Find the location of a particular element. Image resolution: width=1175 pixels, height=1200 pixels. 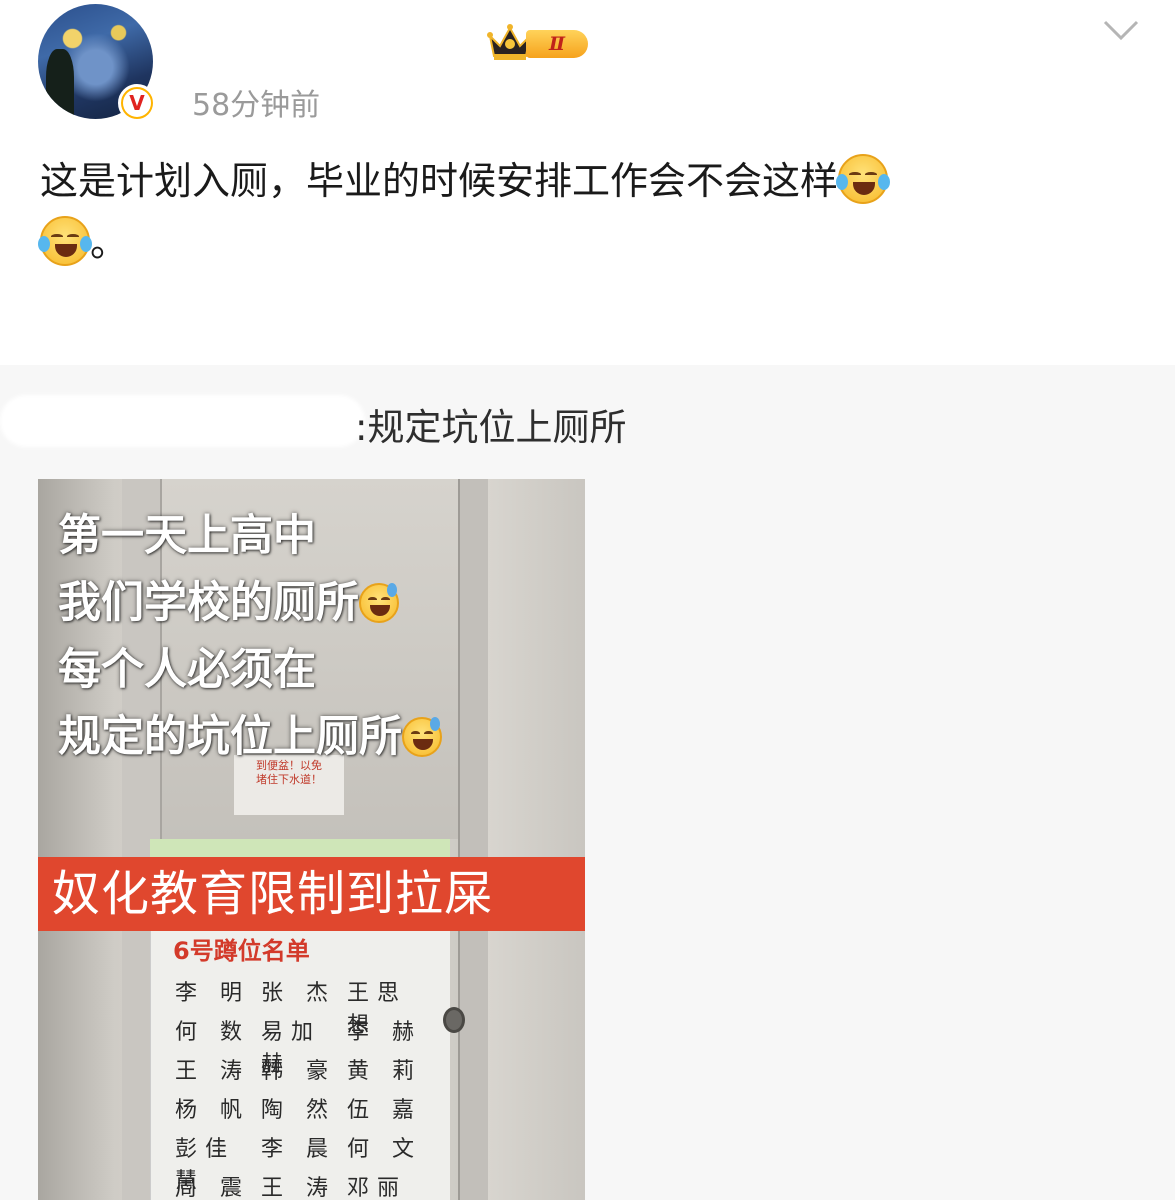

name-row: 杨 帆 陶 然 伍 嘉 is located at coordinates (305, 1111).